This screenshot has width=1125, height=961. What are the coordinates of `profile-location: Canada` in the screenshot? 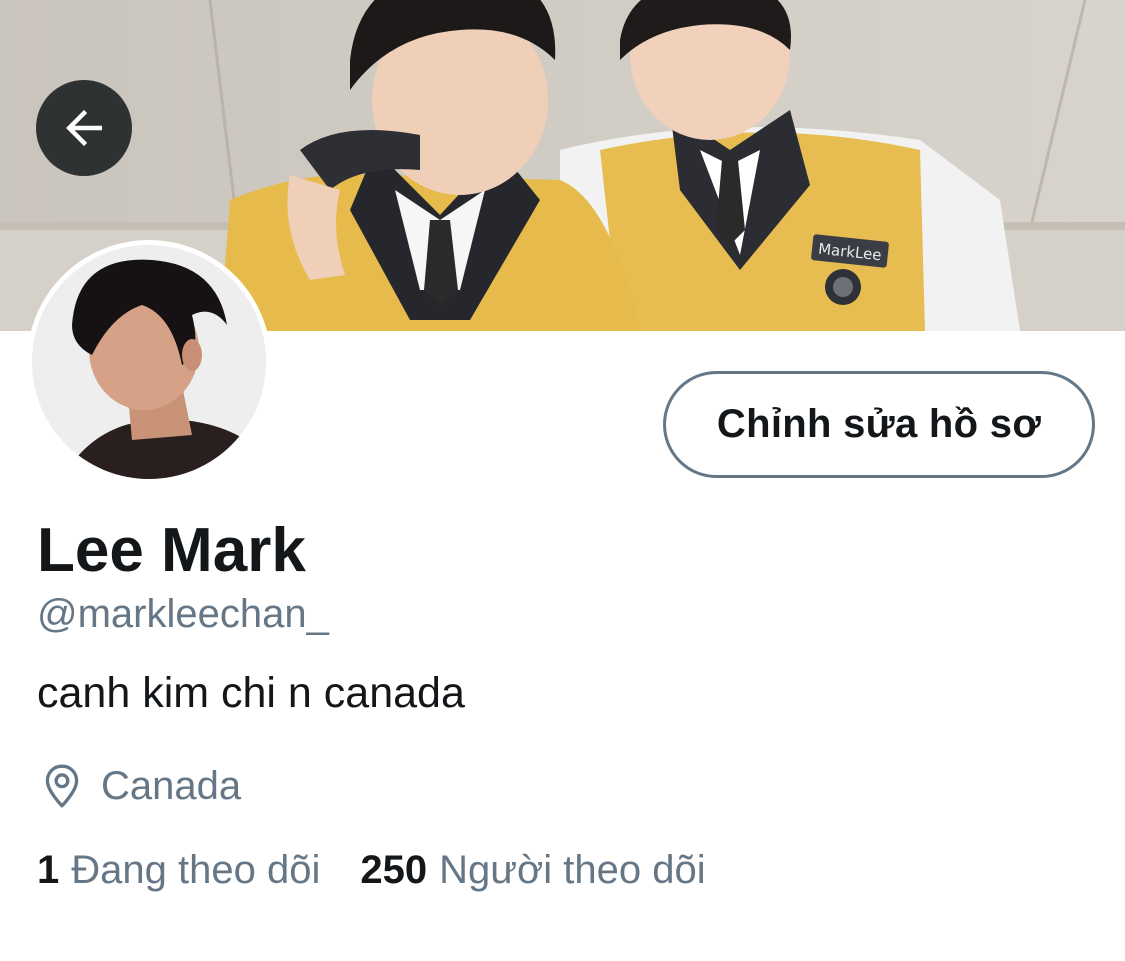 It's located at (139, 786).